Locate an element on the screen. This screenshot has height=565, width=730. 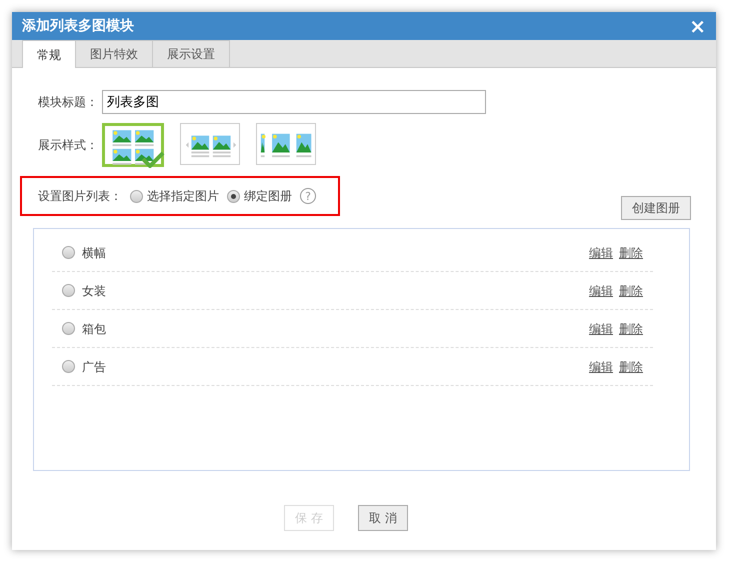
album-name: 女装 is located at coordinates (94, 291).